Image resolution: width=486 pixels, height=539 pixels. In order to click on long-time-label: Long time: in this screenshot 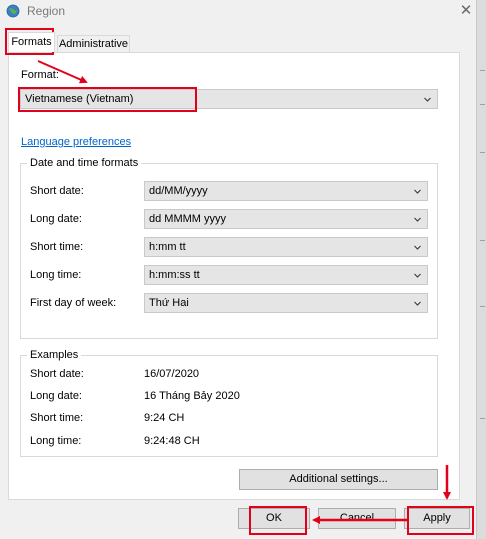, I will do `click(56, 275)`.